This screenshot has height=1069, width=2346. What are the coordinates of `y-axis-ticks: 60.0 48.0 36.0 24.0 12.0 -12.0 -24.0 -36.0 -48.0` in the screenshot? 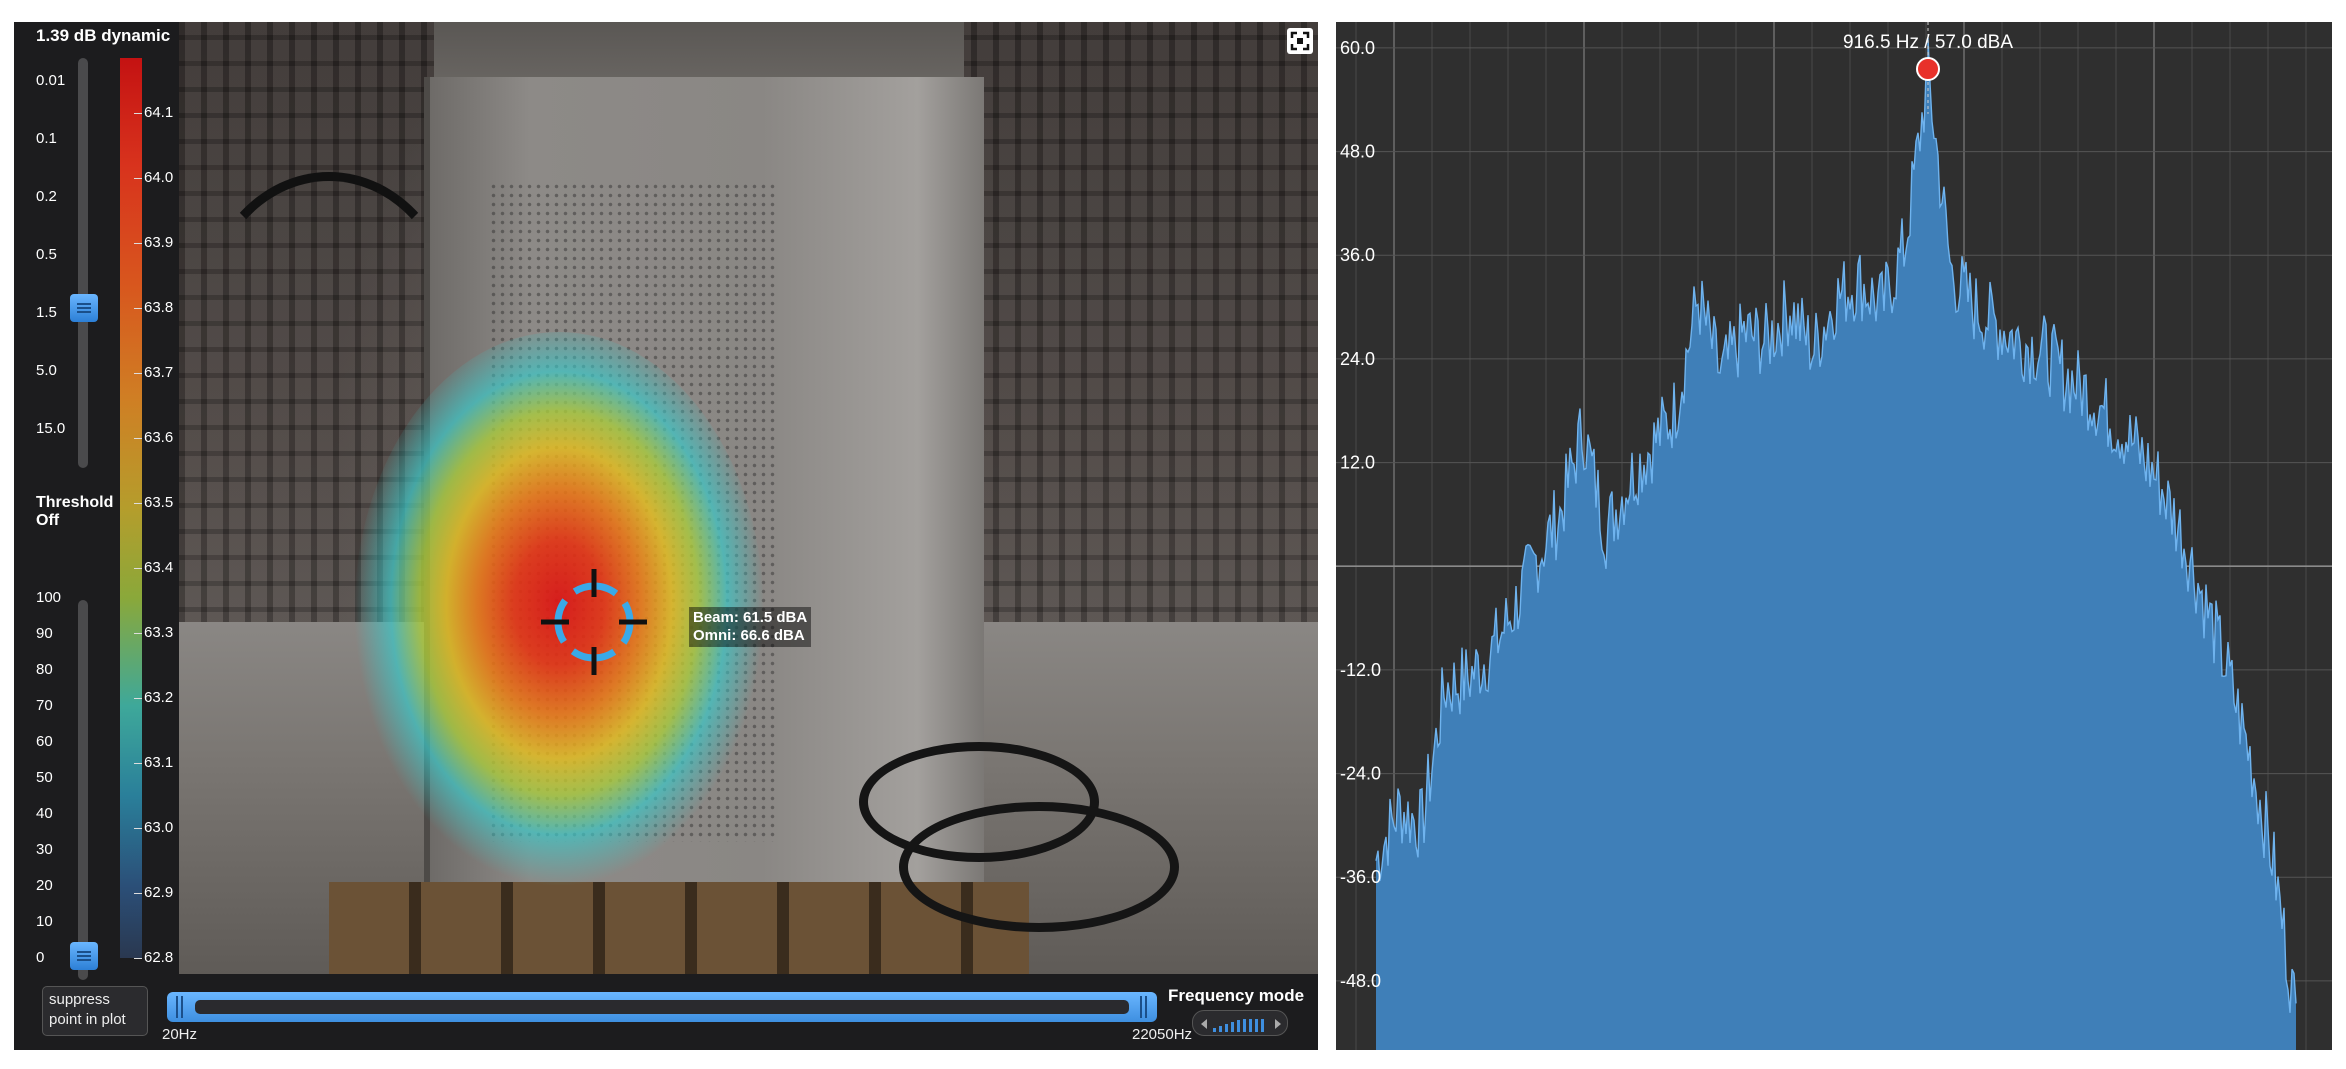 It's located at (1360, 514).